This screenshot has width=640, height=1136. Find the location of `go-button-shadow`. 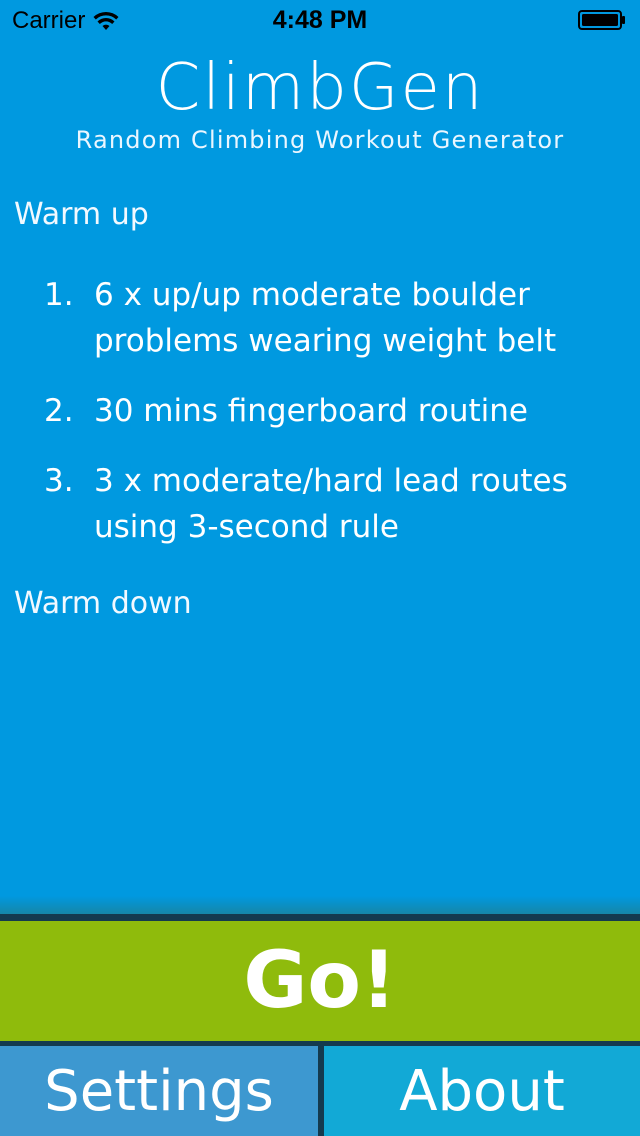

go-button-shadow is located at coordinates (320, 905).